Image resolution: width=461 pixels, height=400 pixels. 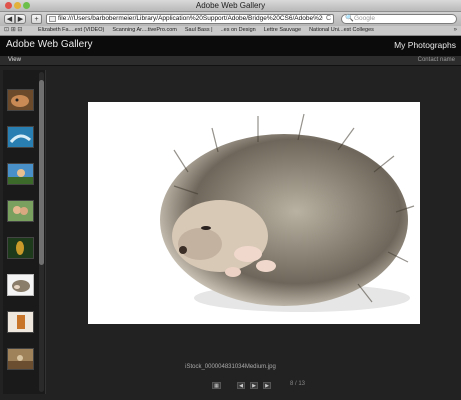 What do you see at coordinates (267, 385) in the screenshot?
I see `next-icon: ▶` at bounding box center [267, 385].